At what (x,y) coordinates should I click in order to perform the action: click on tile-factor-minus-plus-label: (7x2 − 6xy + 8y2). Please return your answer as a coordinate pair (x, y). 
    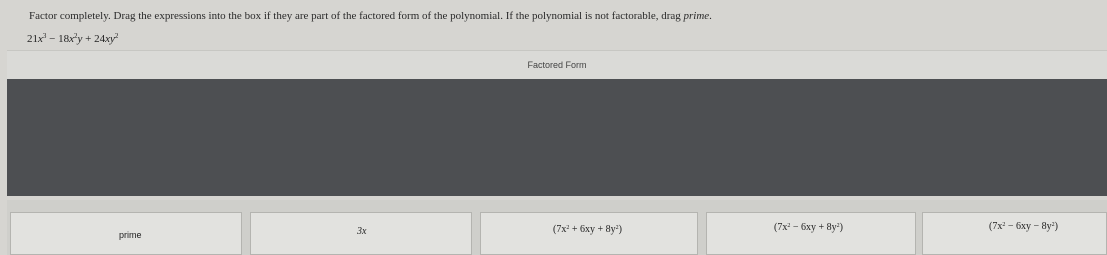
    Looking at the image, I should click on (808, 227).